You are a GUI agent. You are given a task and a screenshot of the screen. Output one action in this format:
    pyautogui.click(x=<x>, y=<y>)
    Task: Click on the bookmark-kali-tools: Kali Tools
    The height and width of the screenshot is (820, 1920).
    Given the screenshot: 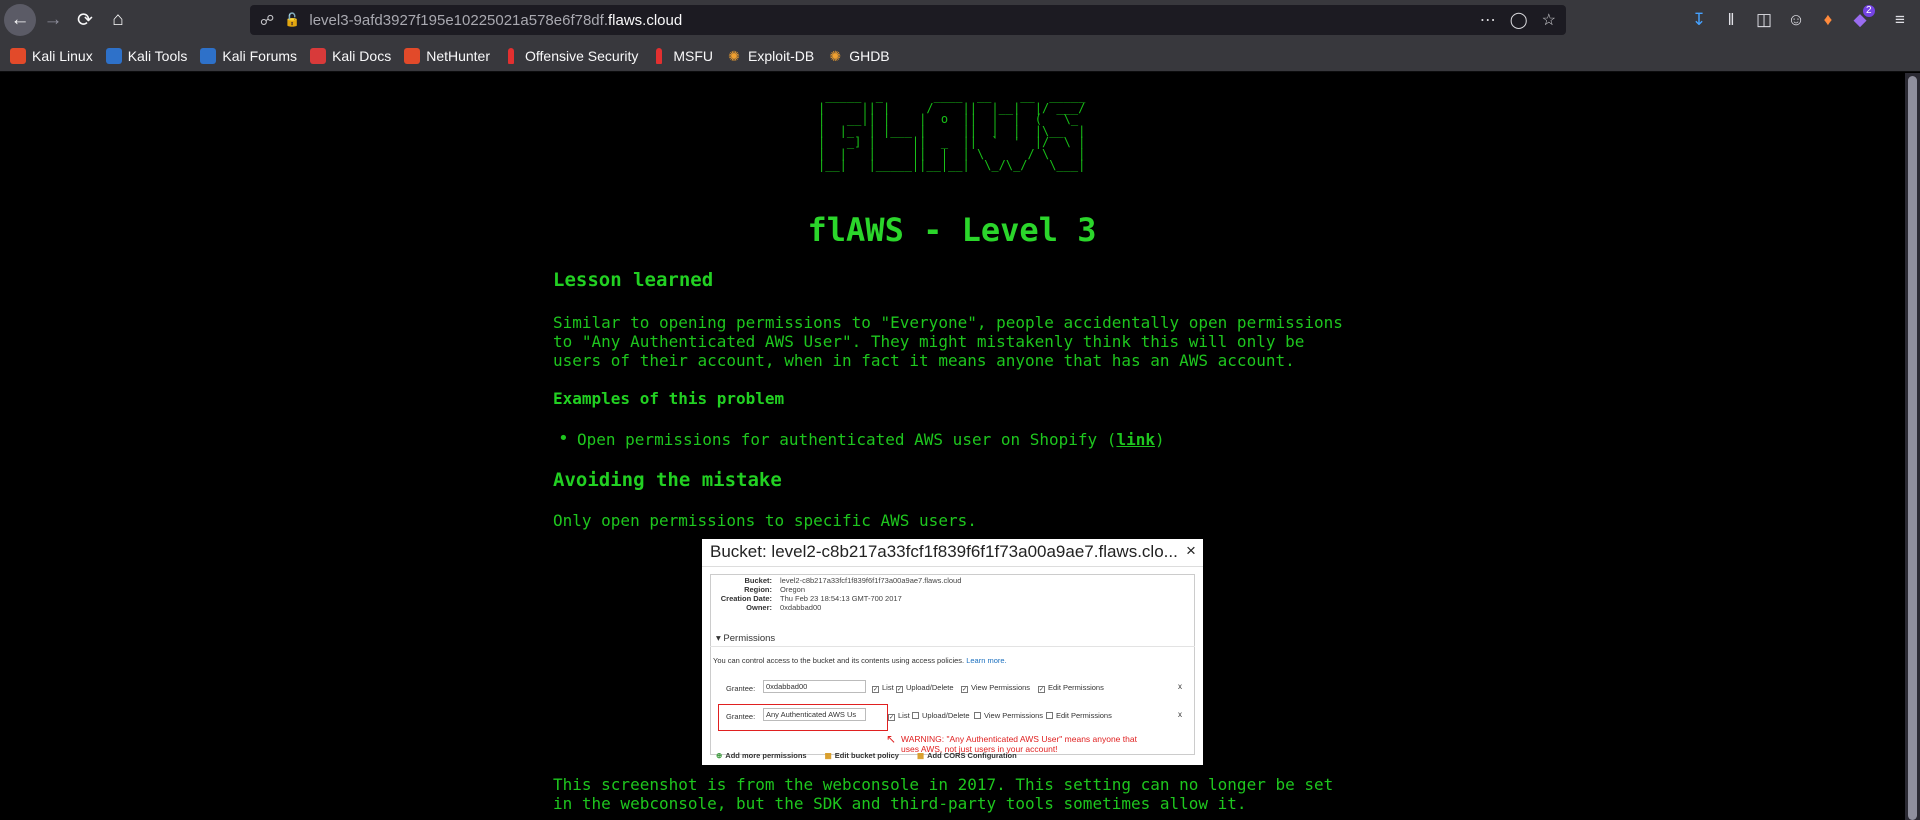 What is the action you would take?
    pyautogui.click(x=146, y=55)
    